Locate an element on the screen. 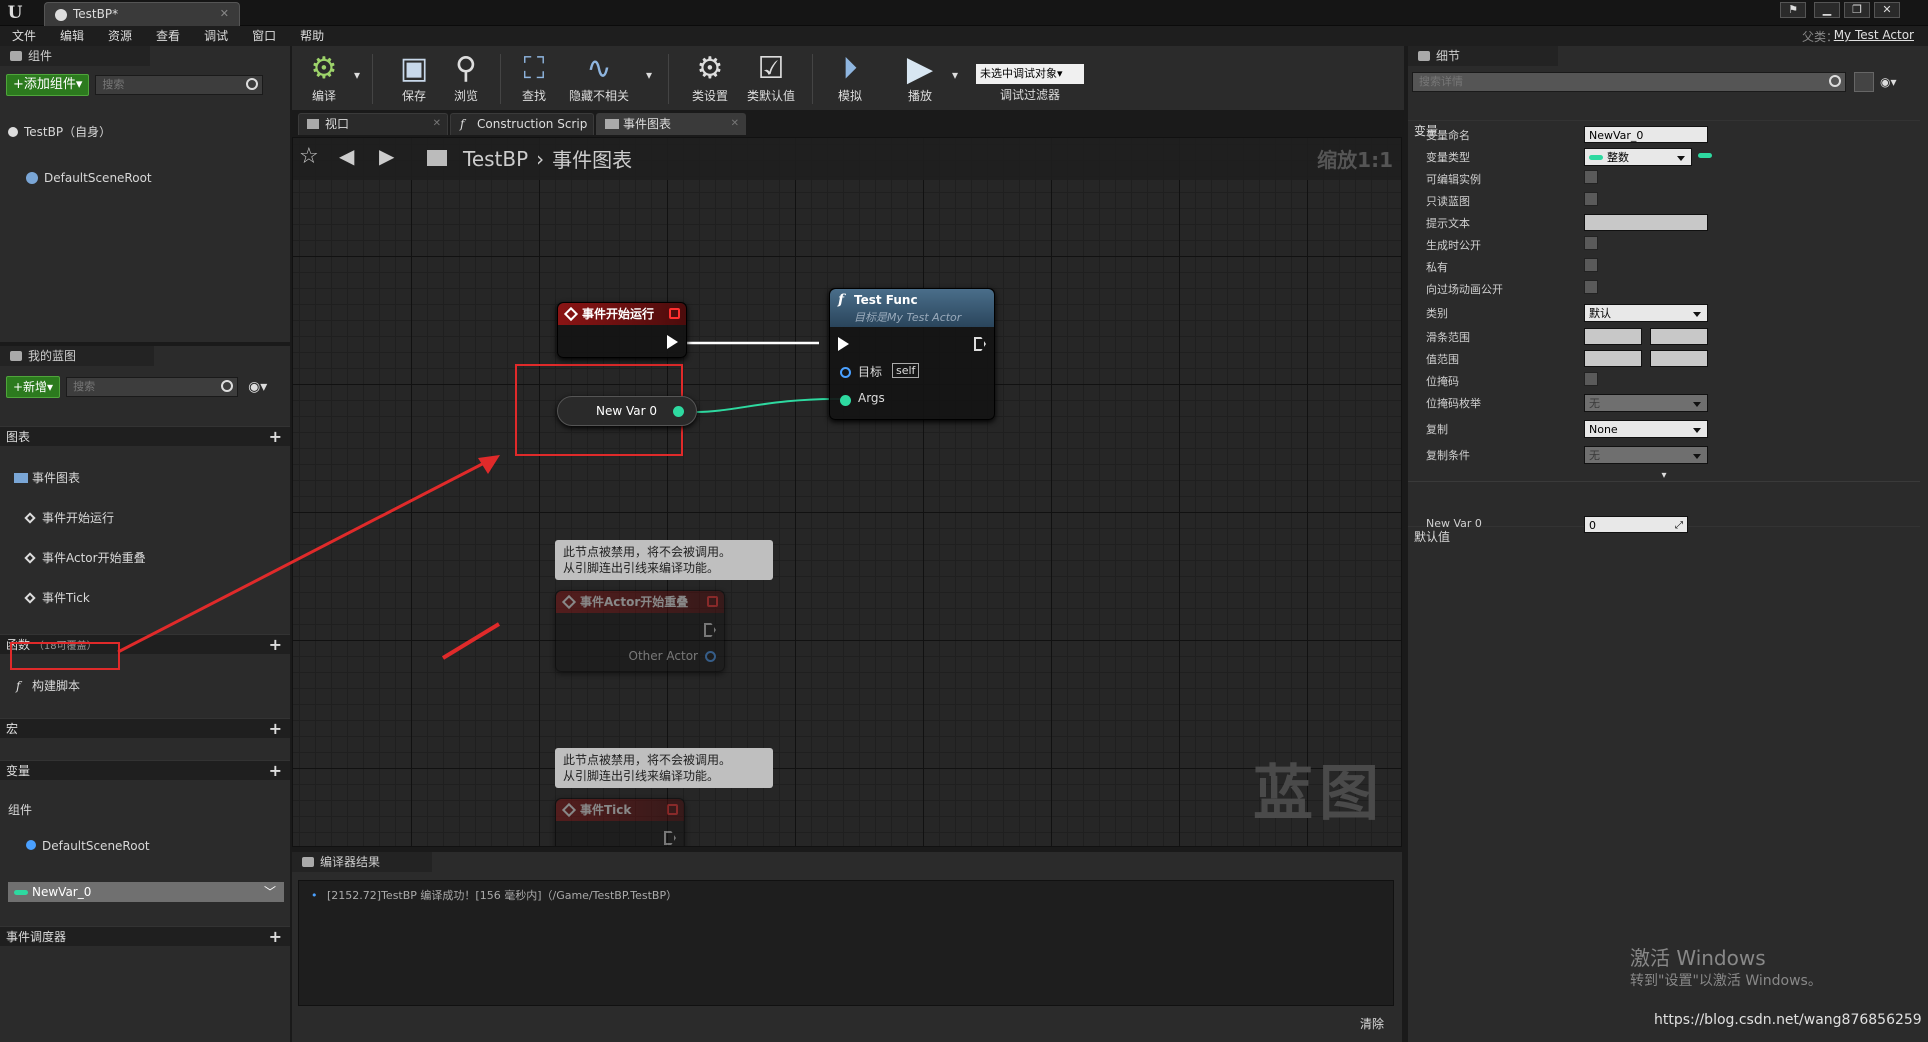 This screenshot has width=1928, height=1042. details-tab: 细节 is located at coordinates (1483, 56).